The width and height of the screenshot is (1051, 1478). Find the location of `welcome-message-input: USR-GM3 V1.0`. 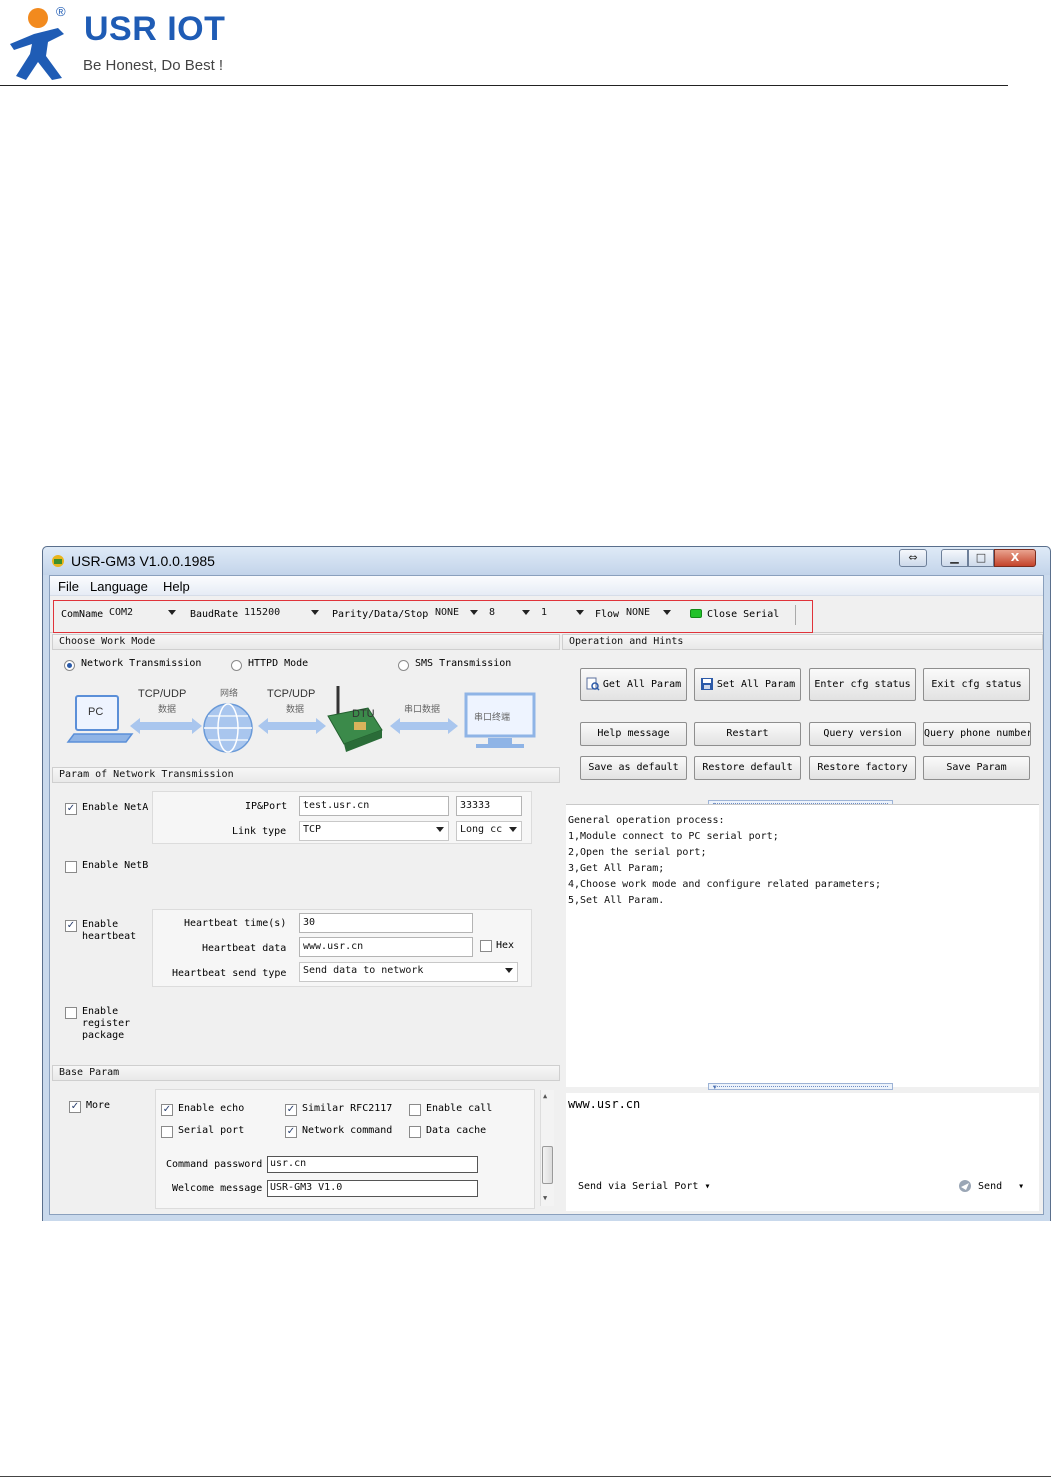

welcome-message-input: USR-GM3 V1.0 is located at coordinates (372, 1188).